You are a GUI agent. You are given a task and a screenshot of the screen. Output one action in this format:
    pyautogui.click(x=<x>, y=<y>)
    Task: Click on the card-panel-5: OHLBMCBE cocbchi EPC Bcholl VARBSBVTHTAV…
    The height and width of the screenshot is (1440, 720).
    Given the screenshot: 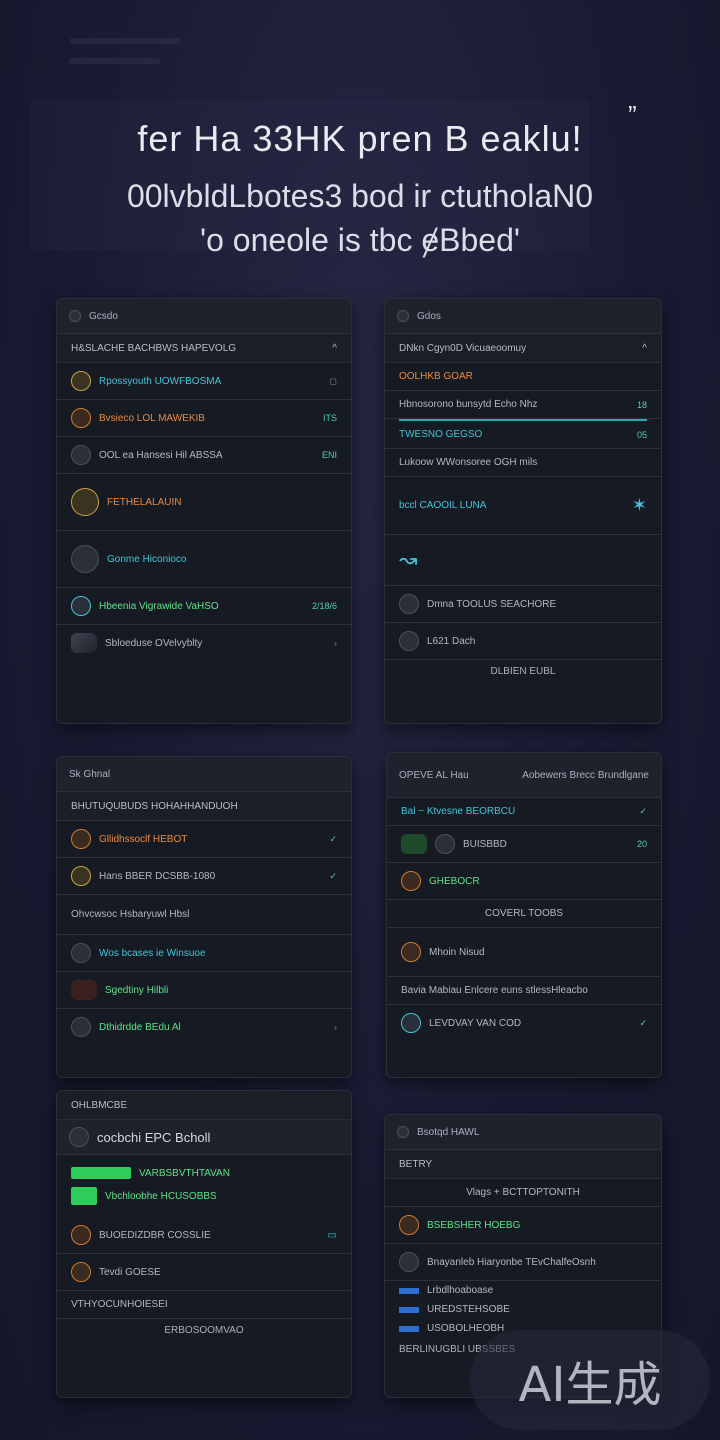 What is the action you would take?
    pyautogui.click(x=204, y=1244)
    